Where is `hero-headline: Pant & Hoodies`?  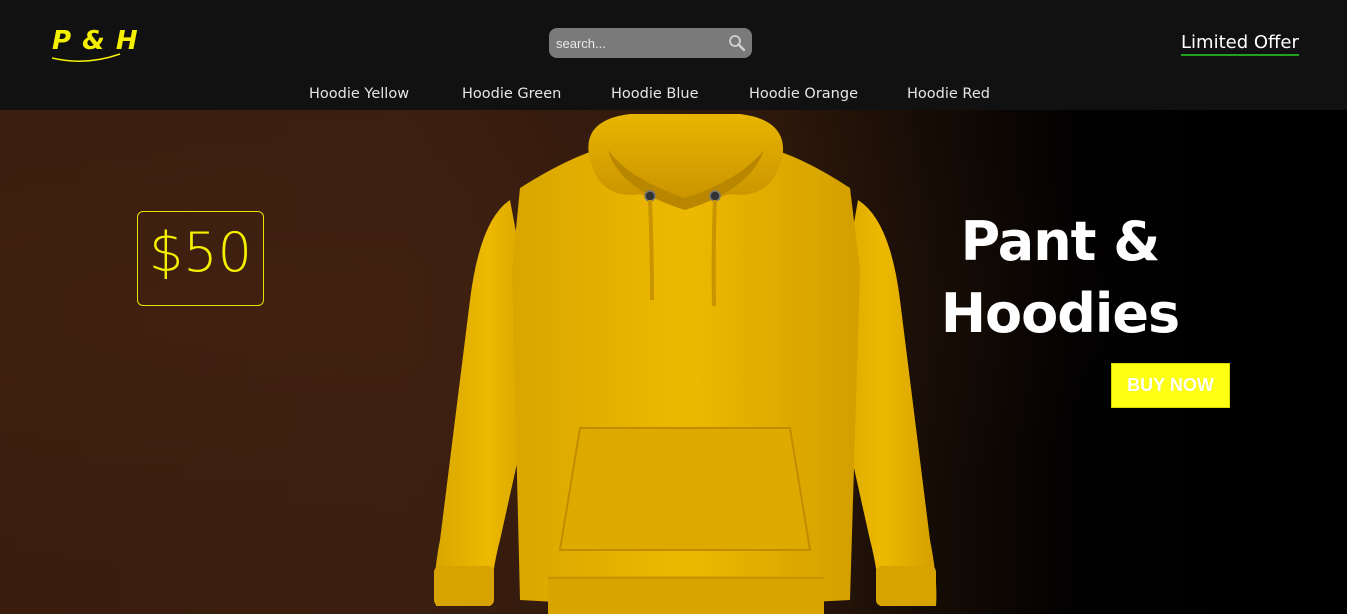 hero-headline: Pant & Hoodies is located at coordinates (1060, 278).